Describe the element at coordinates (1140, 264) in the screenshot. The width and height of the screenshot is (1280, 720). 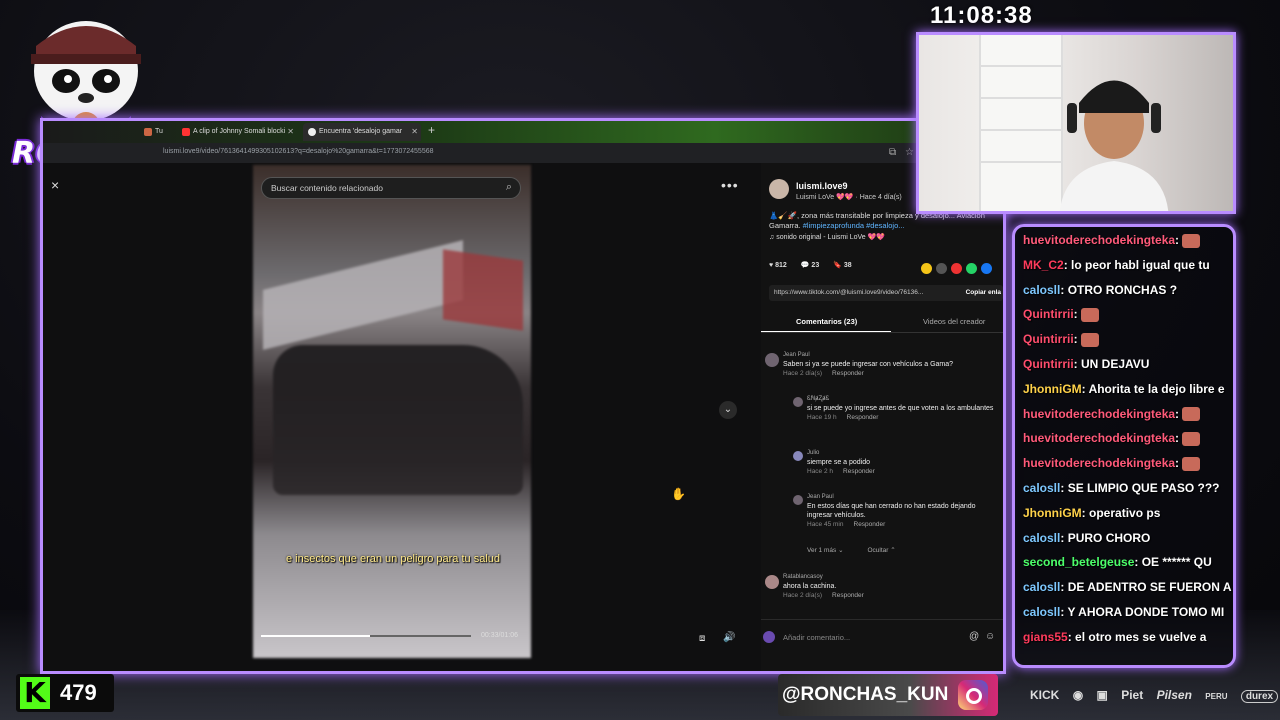
I see `chat-text: lo peor habl igual que tu` at that location.